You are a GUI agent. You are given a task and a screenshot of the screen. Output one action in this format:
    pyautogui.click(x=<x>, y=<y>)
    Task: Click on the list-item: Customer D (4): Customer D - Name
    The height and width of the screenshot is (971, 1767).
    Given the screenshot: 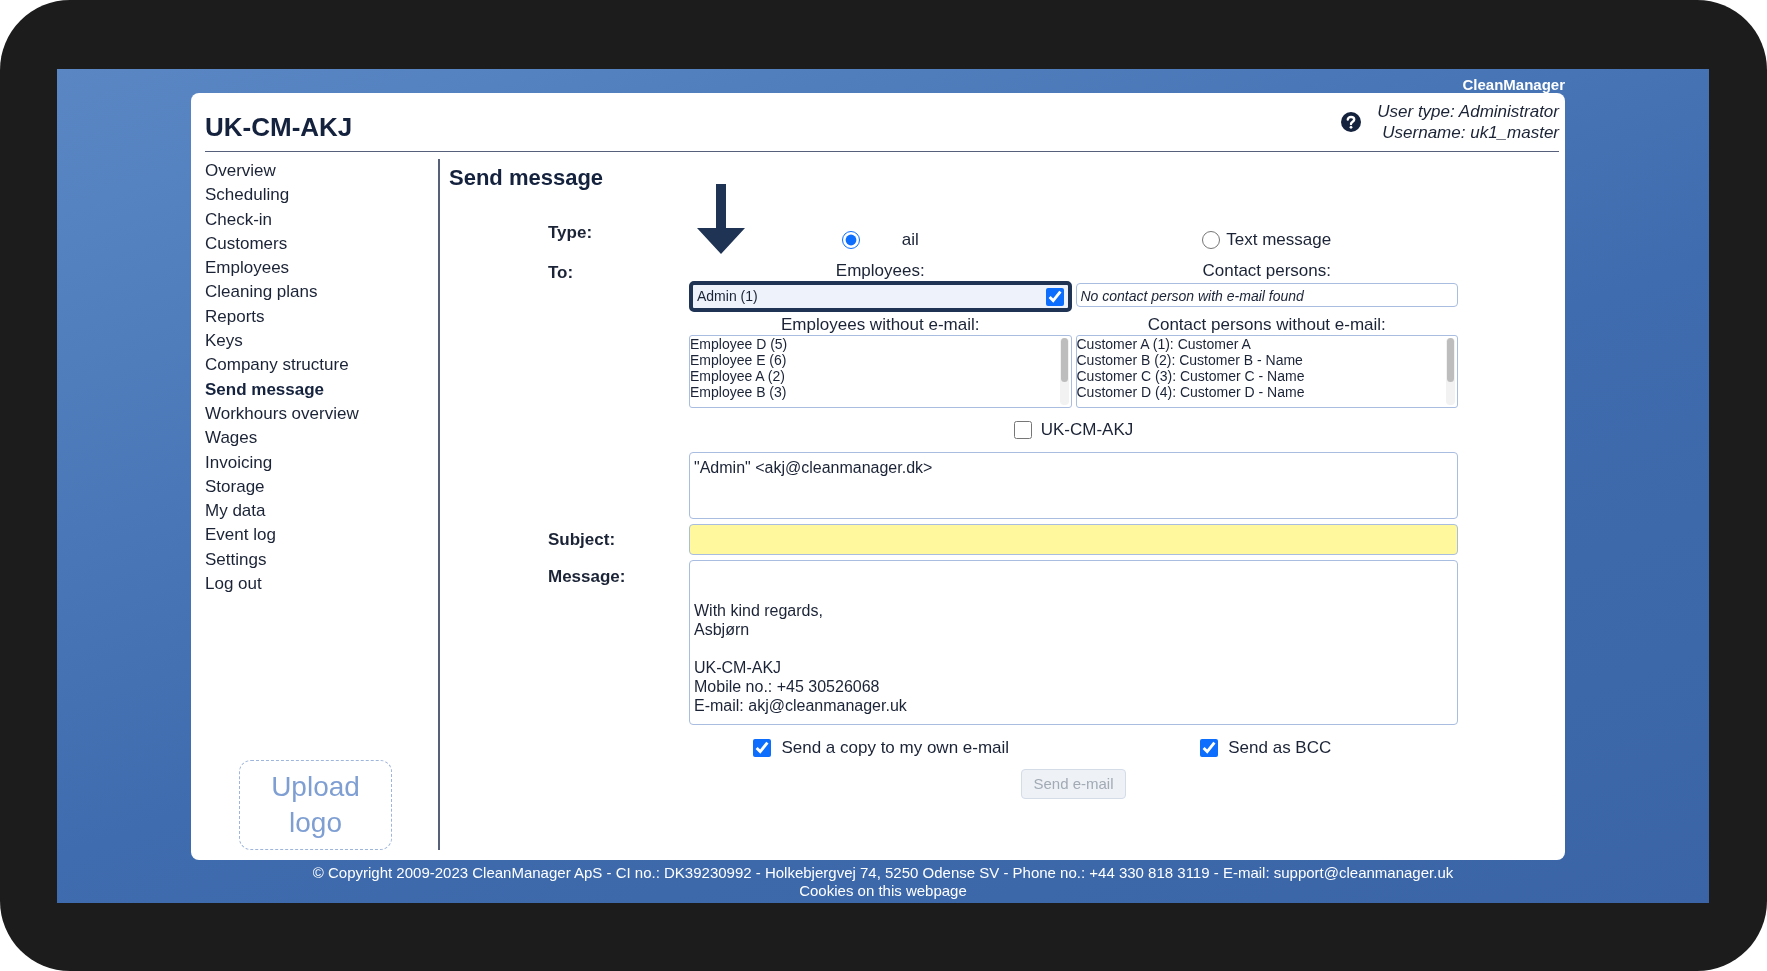 What is the action you would take?
    pyautogui.click(x=1260, y=392)
    